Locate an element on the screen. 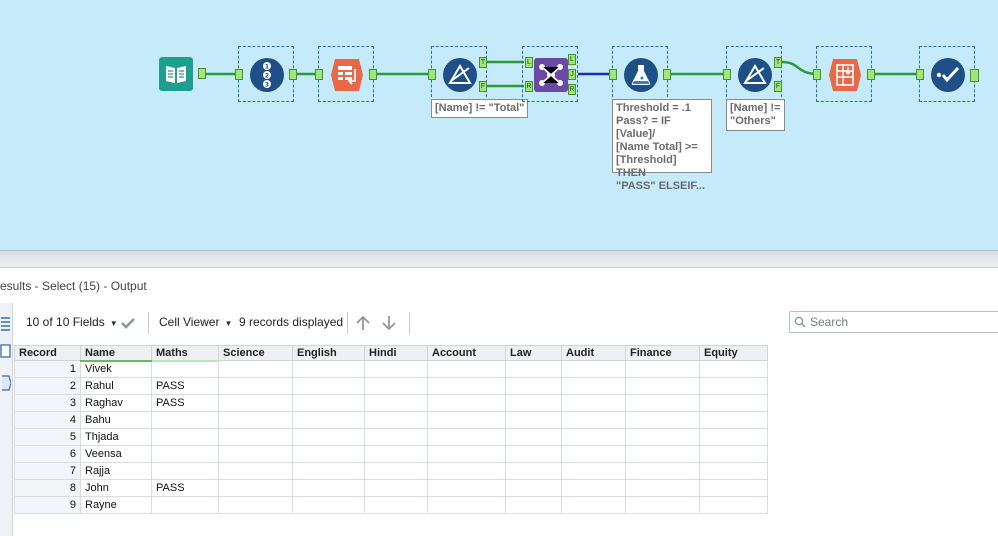 The width and height of the screenshot is (998, 536). false-anchor: F is located at coordinates (778, 86).